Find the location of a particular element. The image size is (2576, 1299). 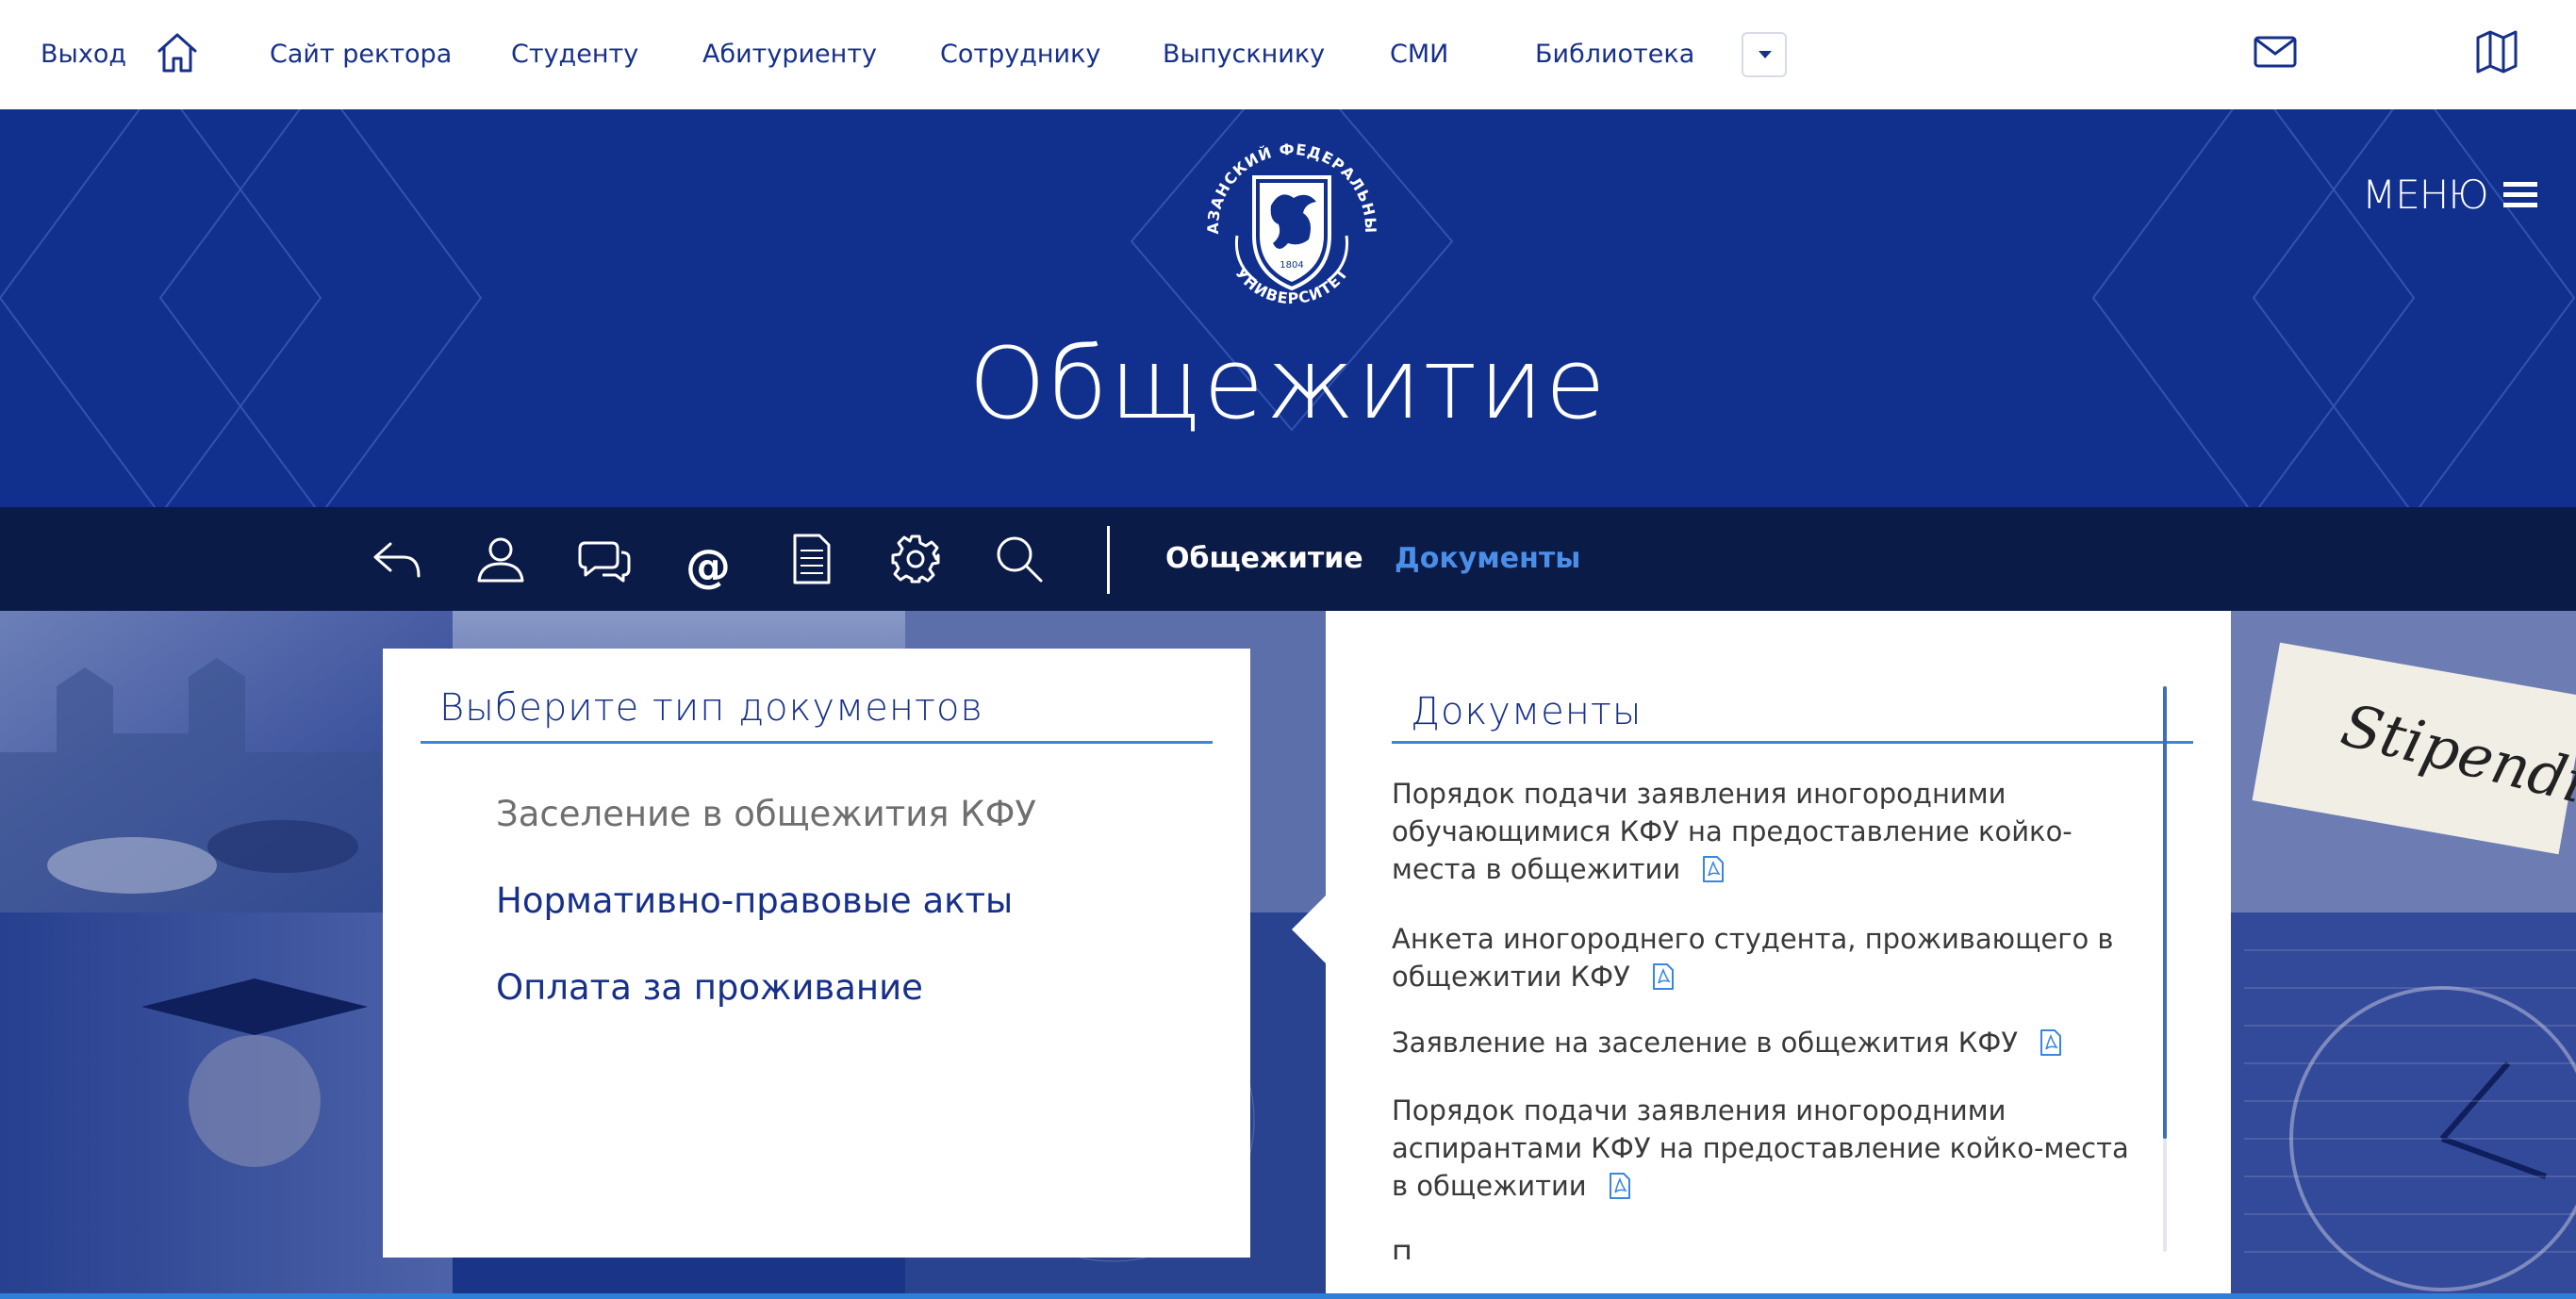

document-icon is located at coordinates (811, 559).